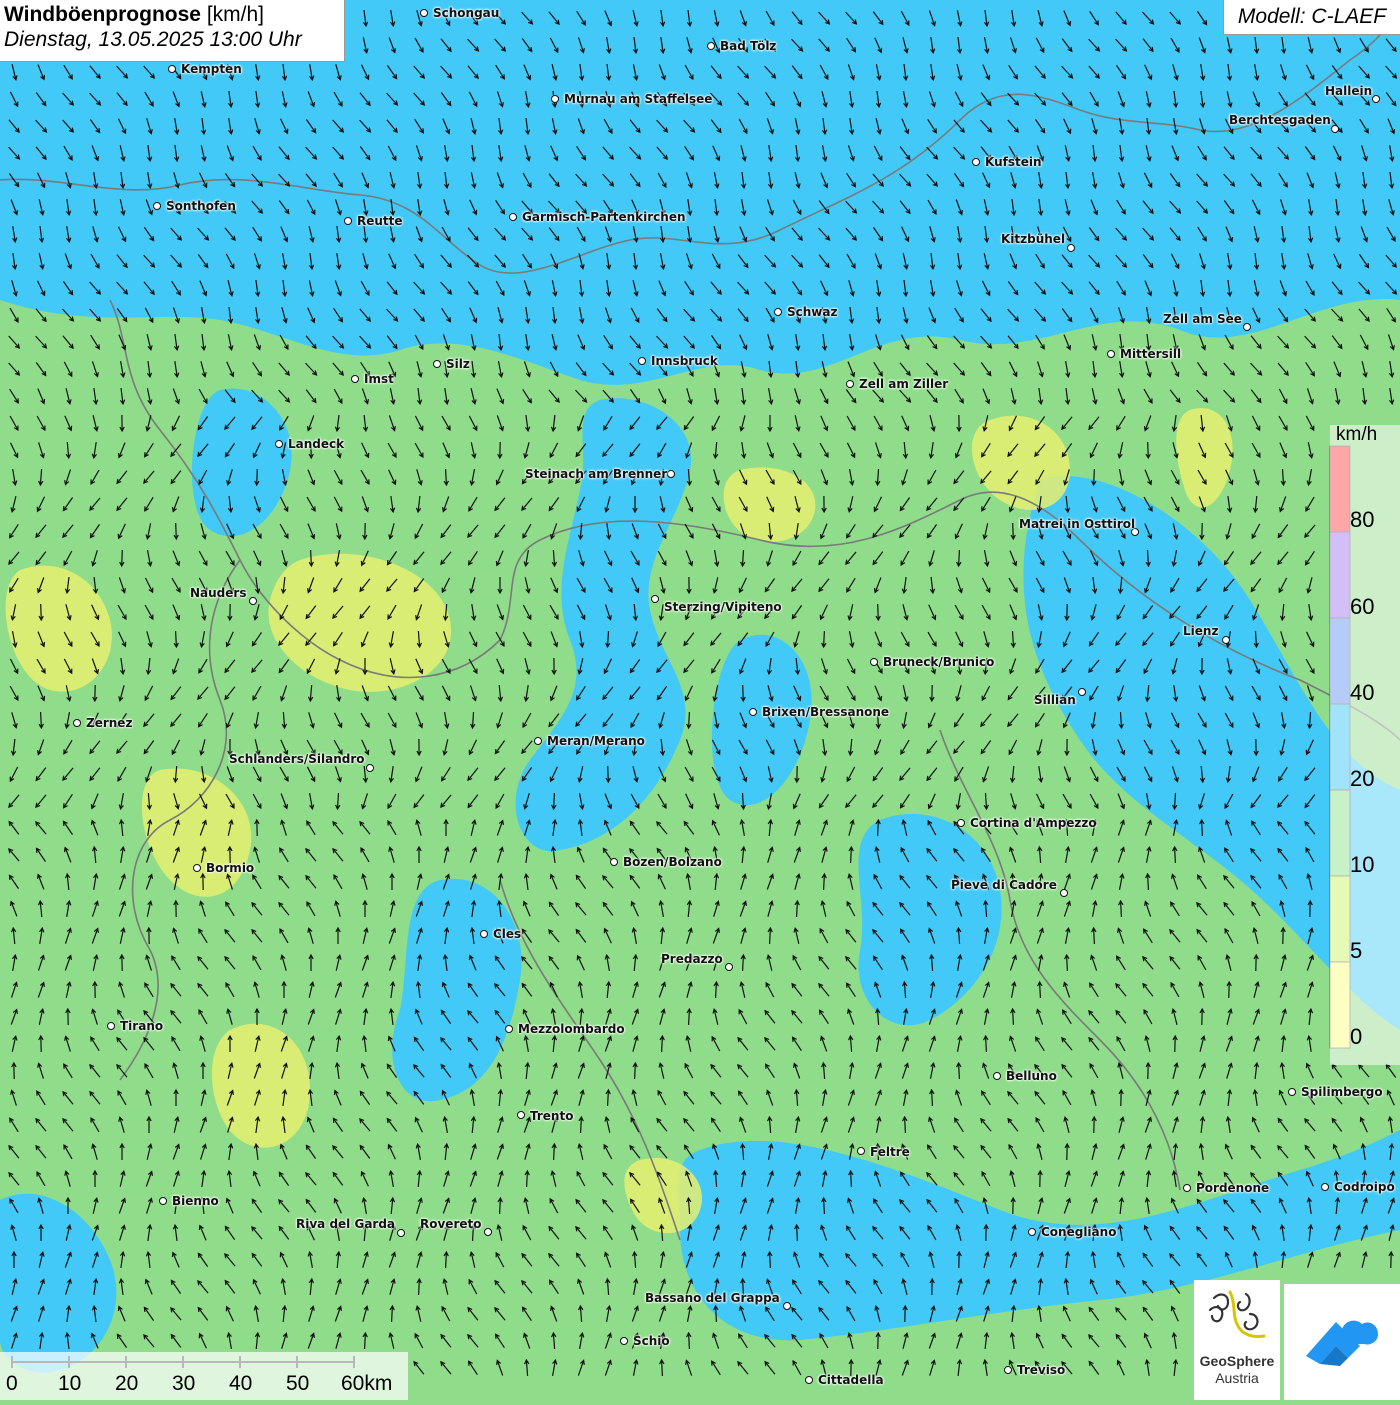 The width and height of the screenshot is (1400, 1405). What do you see at coordinates (596, 741) in the screenshot?
I see `city-label-meran: Meran/Merano` at bounding box center [596, 741].